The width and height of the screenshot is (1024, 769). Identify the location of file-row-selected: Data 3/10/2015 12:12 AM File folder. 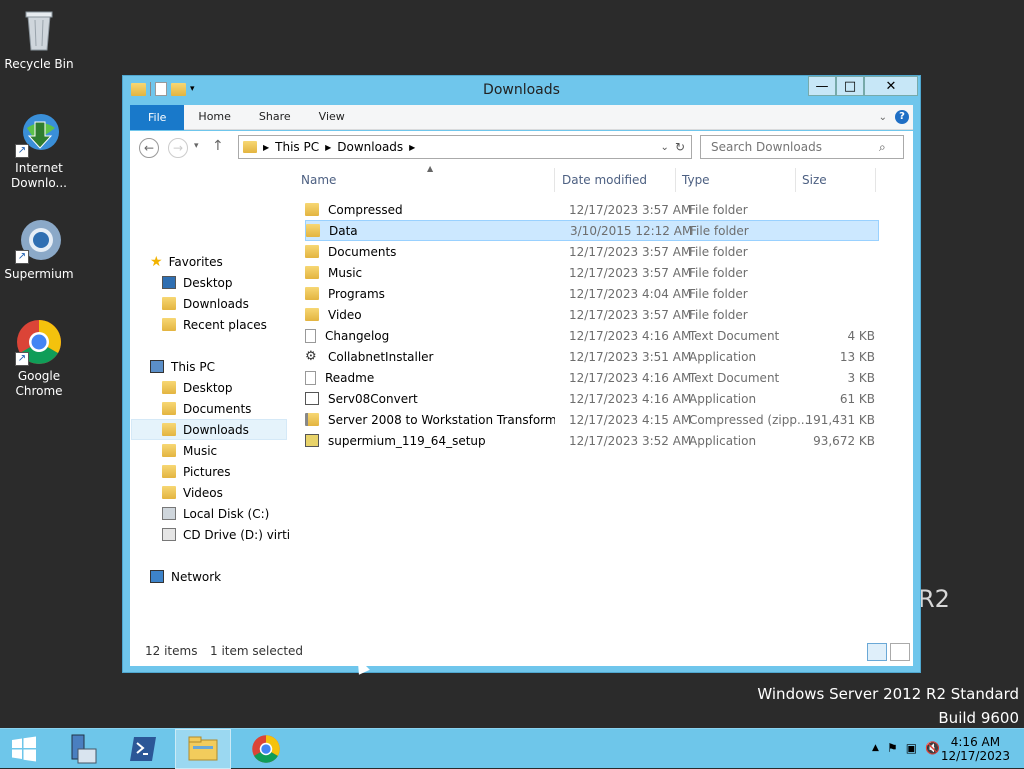
(592, 230).